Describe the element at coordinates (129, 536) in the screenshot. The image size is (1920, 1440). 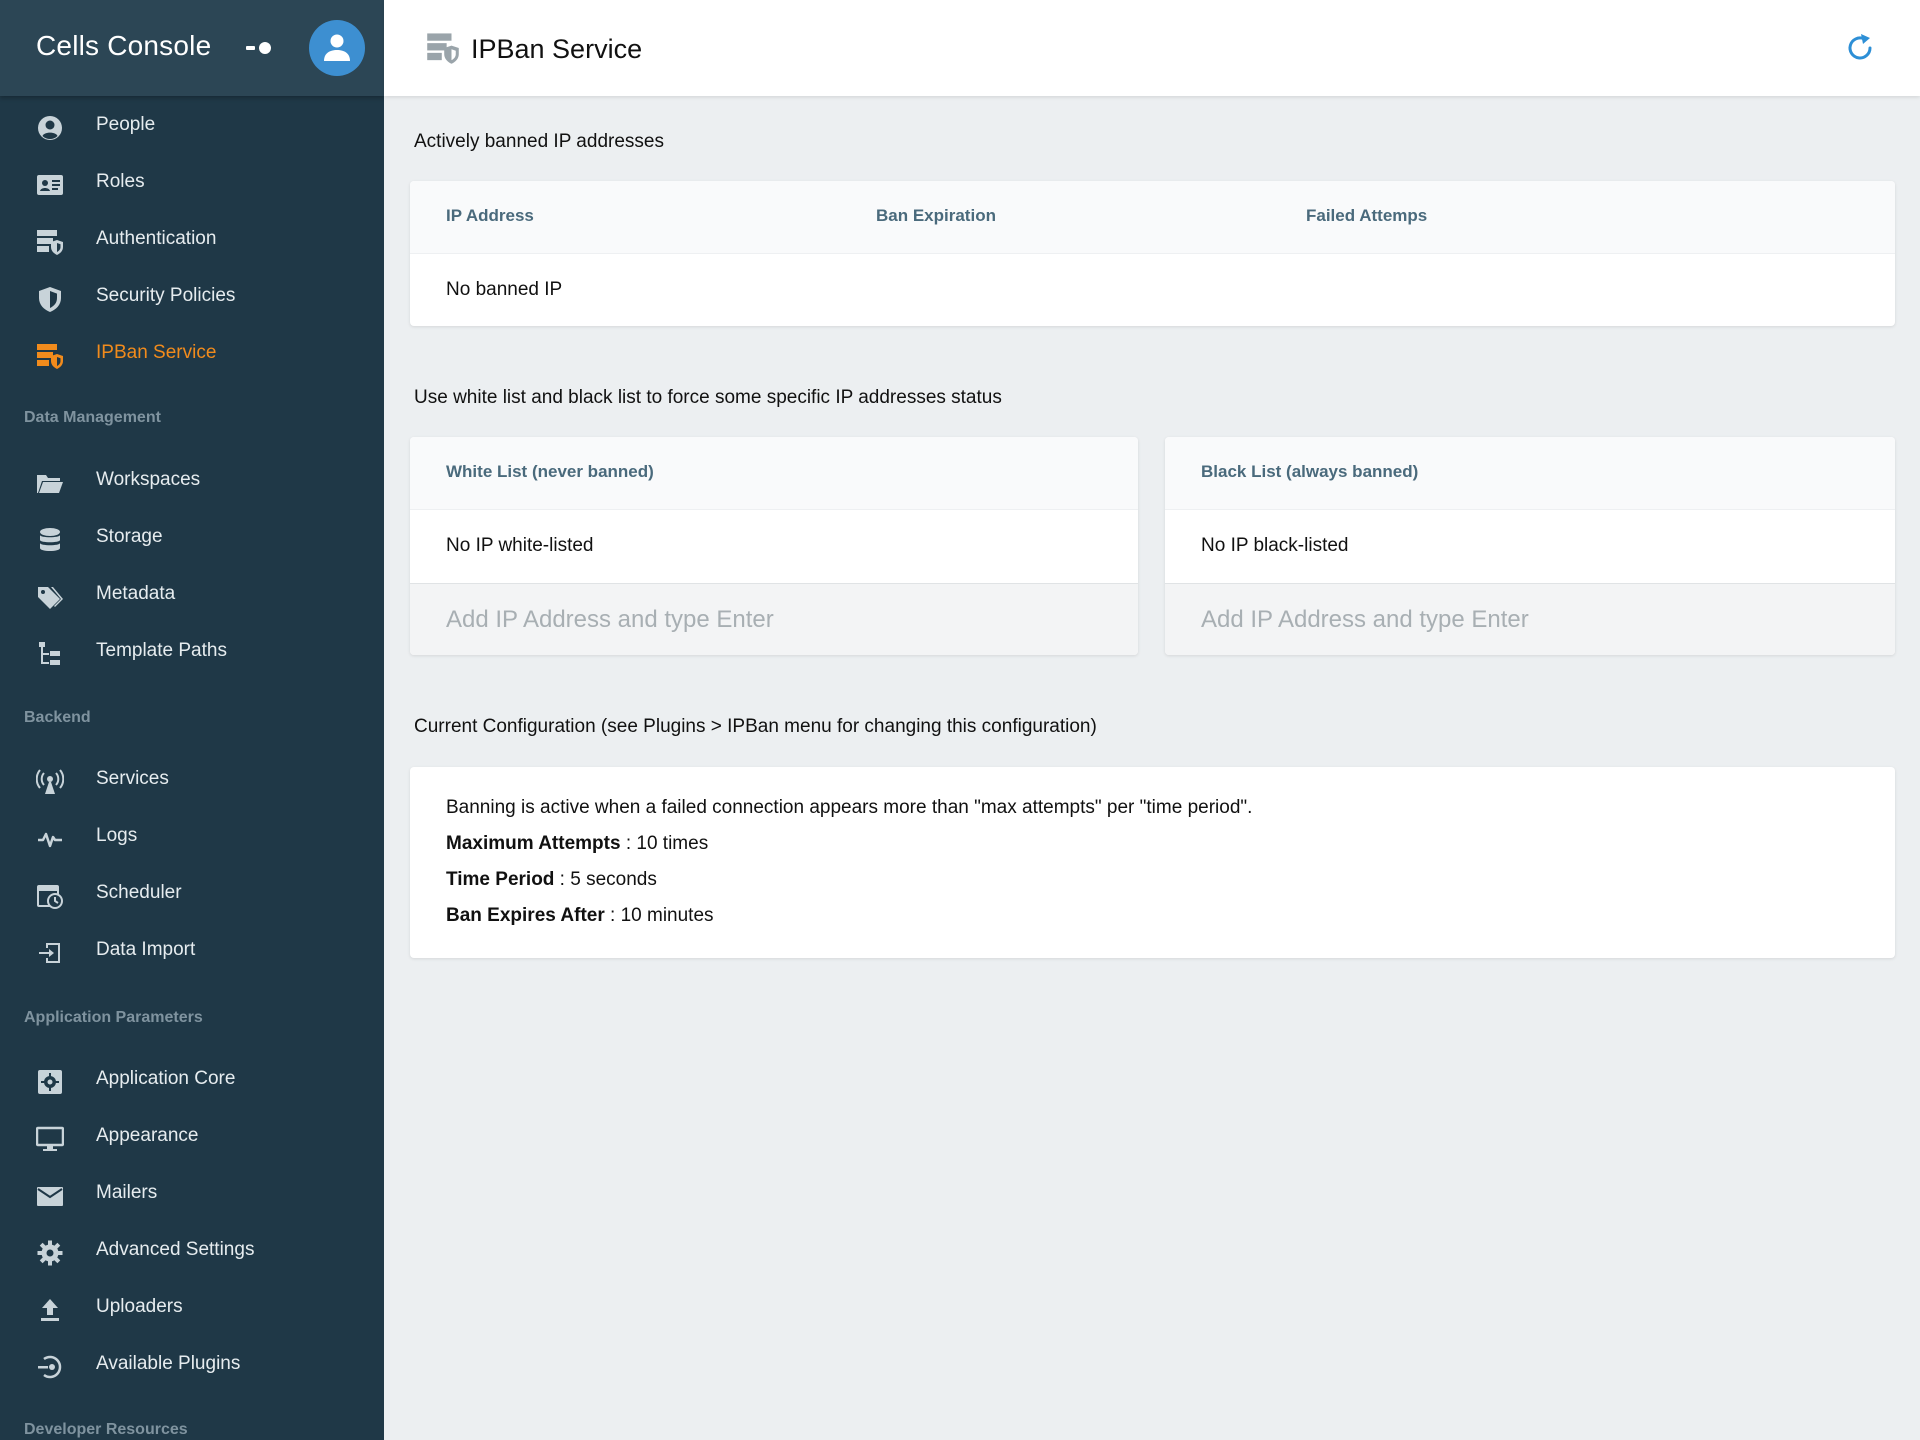
I see `sidebar-item-label: Storage` at that location.